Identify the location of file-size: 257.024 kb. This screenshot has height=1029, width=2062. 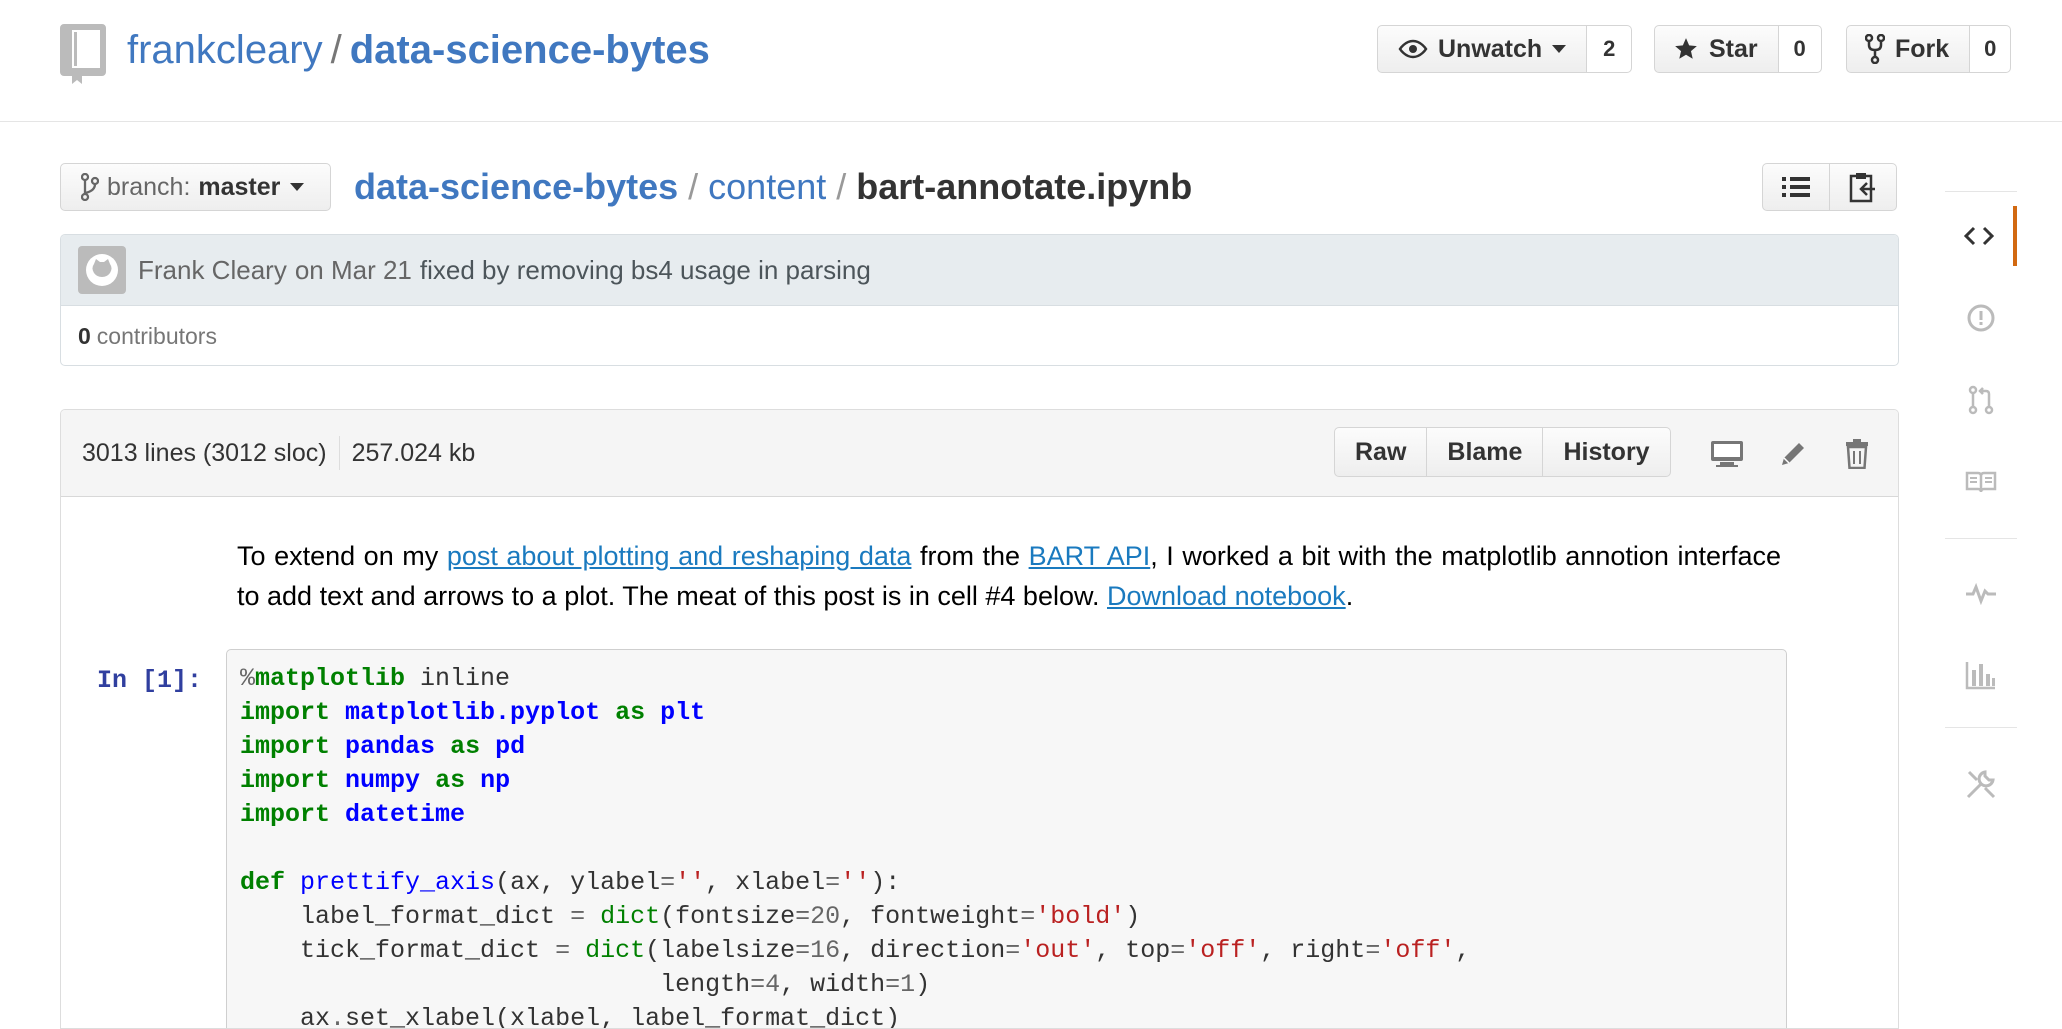
(413, 452).